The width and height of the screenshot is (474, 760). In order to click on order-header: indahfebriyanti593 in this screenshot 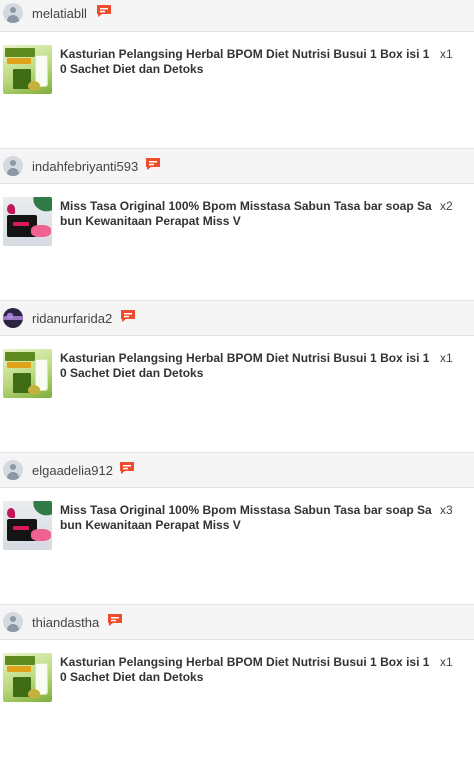, I will do `click(237, 166)`.